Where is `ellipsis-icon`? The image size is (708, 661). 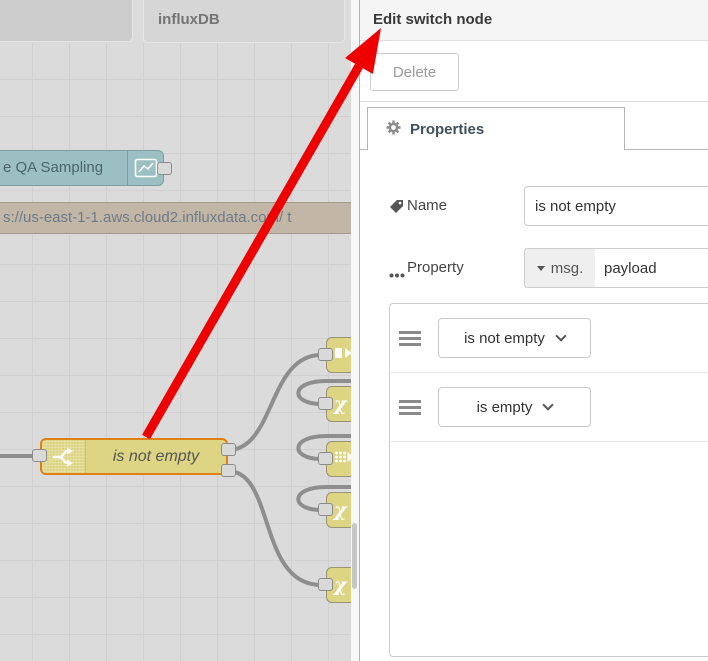
ellipsis-icon is located at coordinates (397, 274).